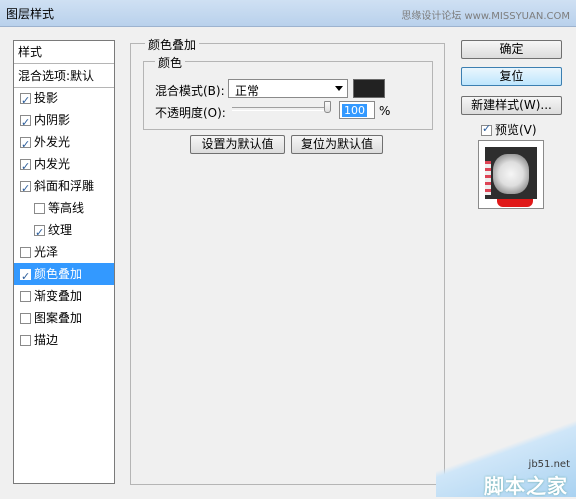 This screenshot has height=499, width=576. I want to click on opacity-slider-track, so click(281, 109).